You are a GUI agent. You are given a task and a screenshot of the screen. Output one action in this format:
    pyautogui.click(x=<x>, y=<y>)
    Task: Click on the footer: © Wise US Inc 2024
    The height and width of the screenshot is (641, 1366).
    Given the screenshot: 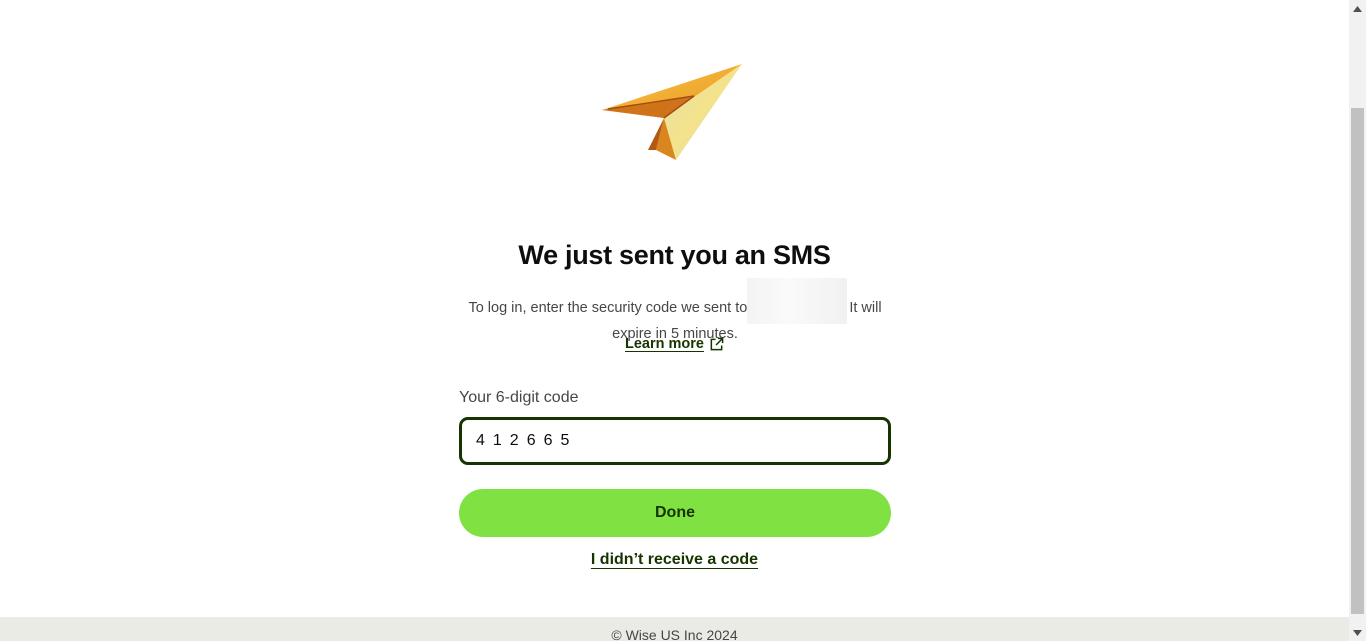 What is the action you would take?
    pyautogui.click(x=674, y=629)
    